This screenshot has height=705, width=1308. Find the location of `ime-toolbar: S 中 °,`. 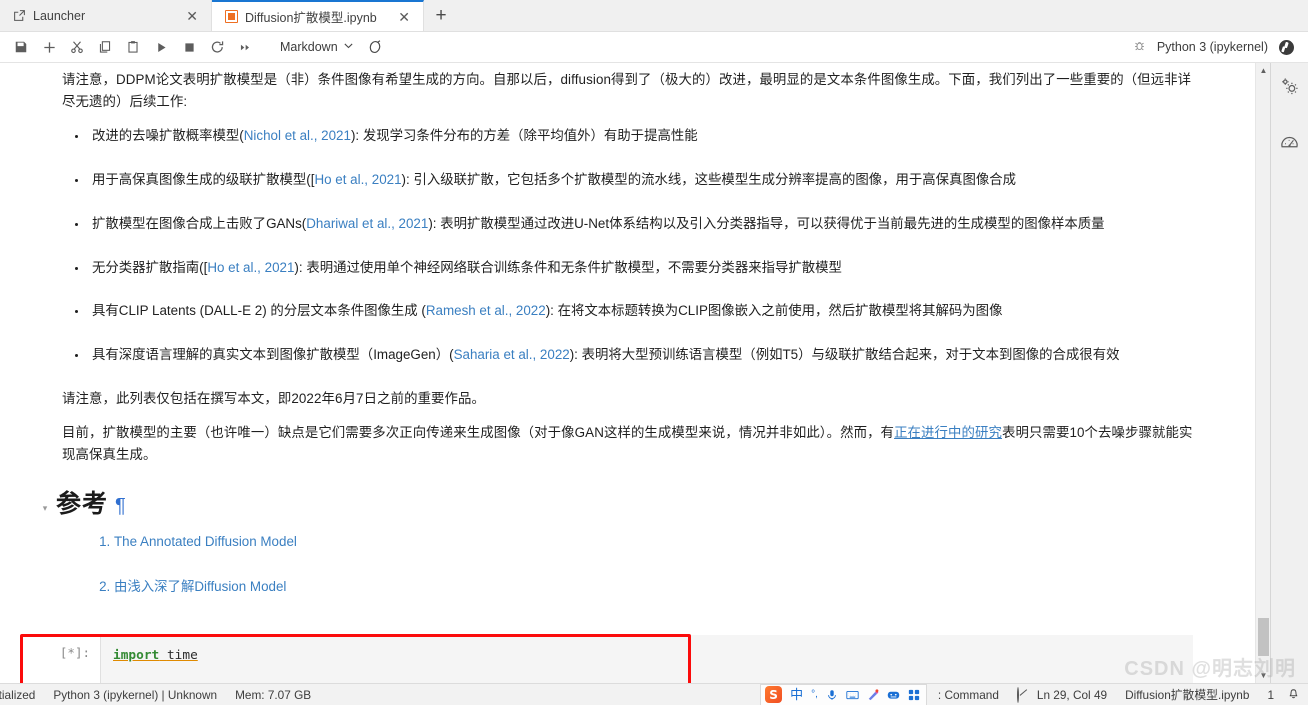

ime-toolbar: S 中 °, is located at coordinates (843, 694).